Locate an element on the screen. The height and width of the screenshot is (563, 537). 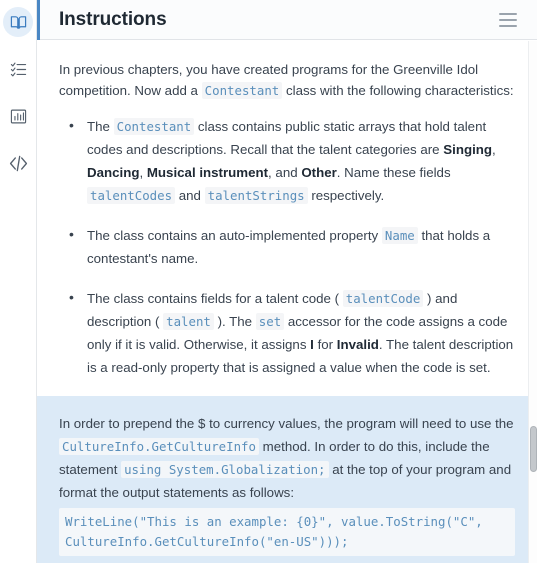
sidebar-item-checklist is located at coordinates (18, 69).